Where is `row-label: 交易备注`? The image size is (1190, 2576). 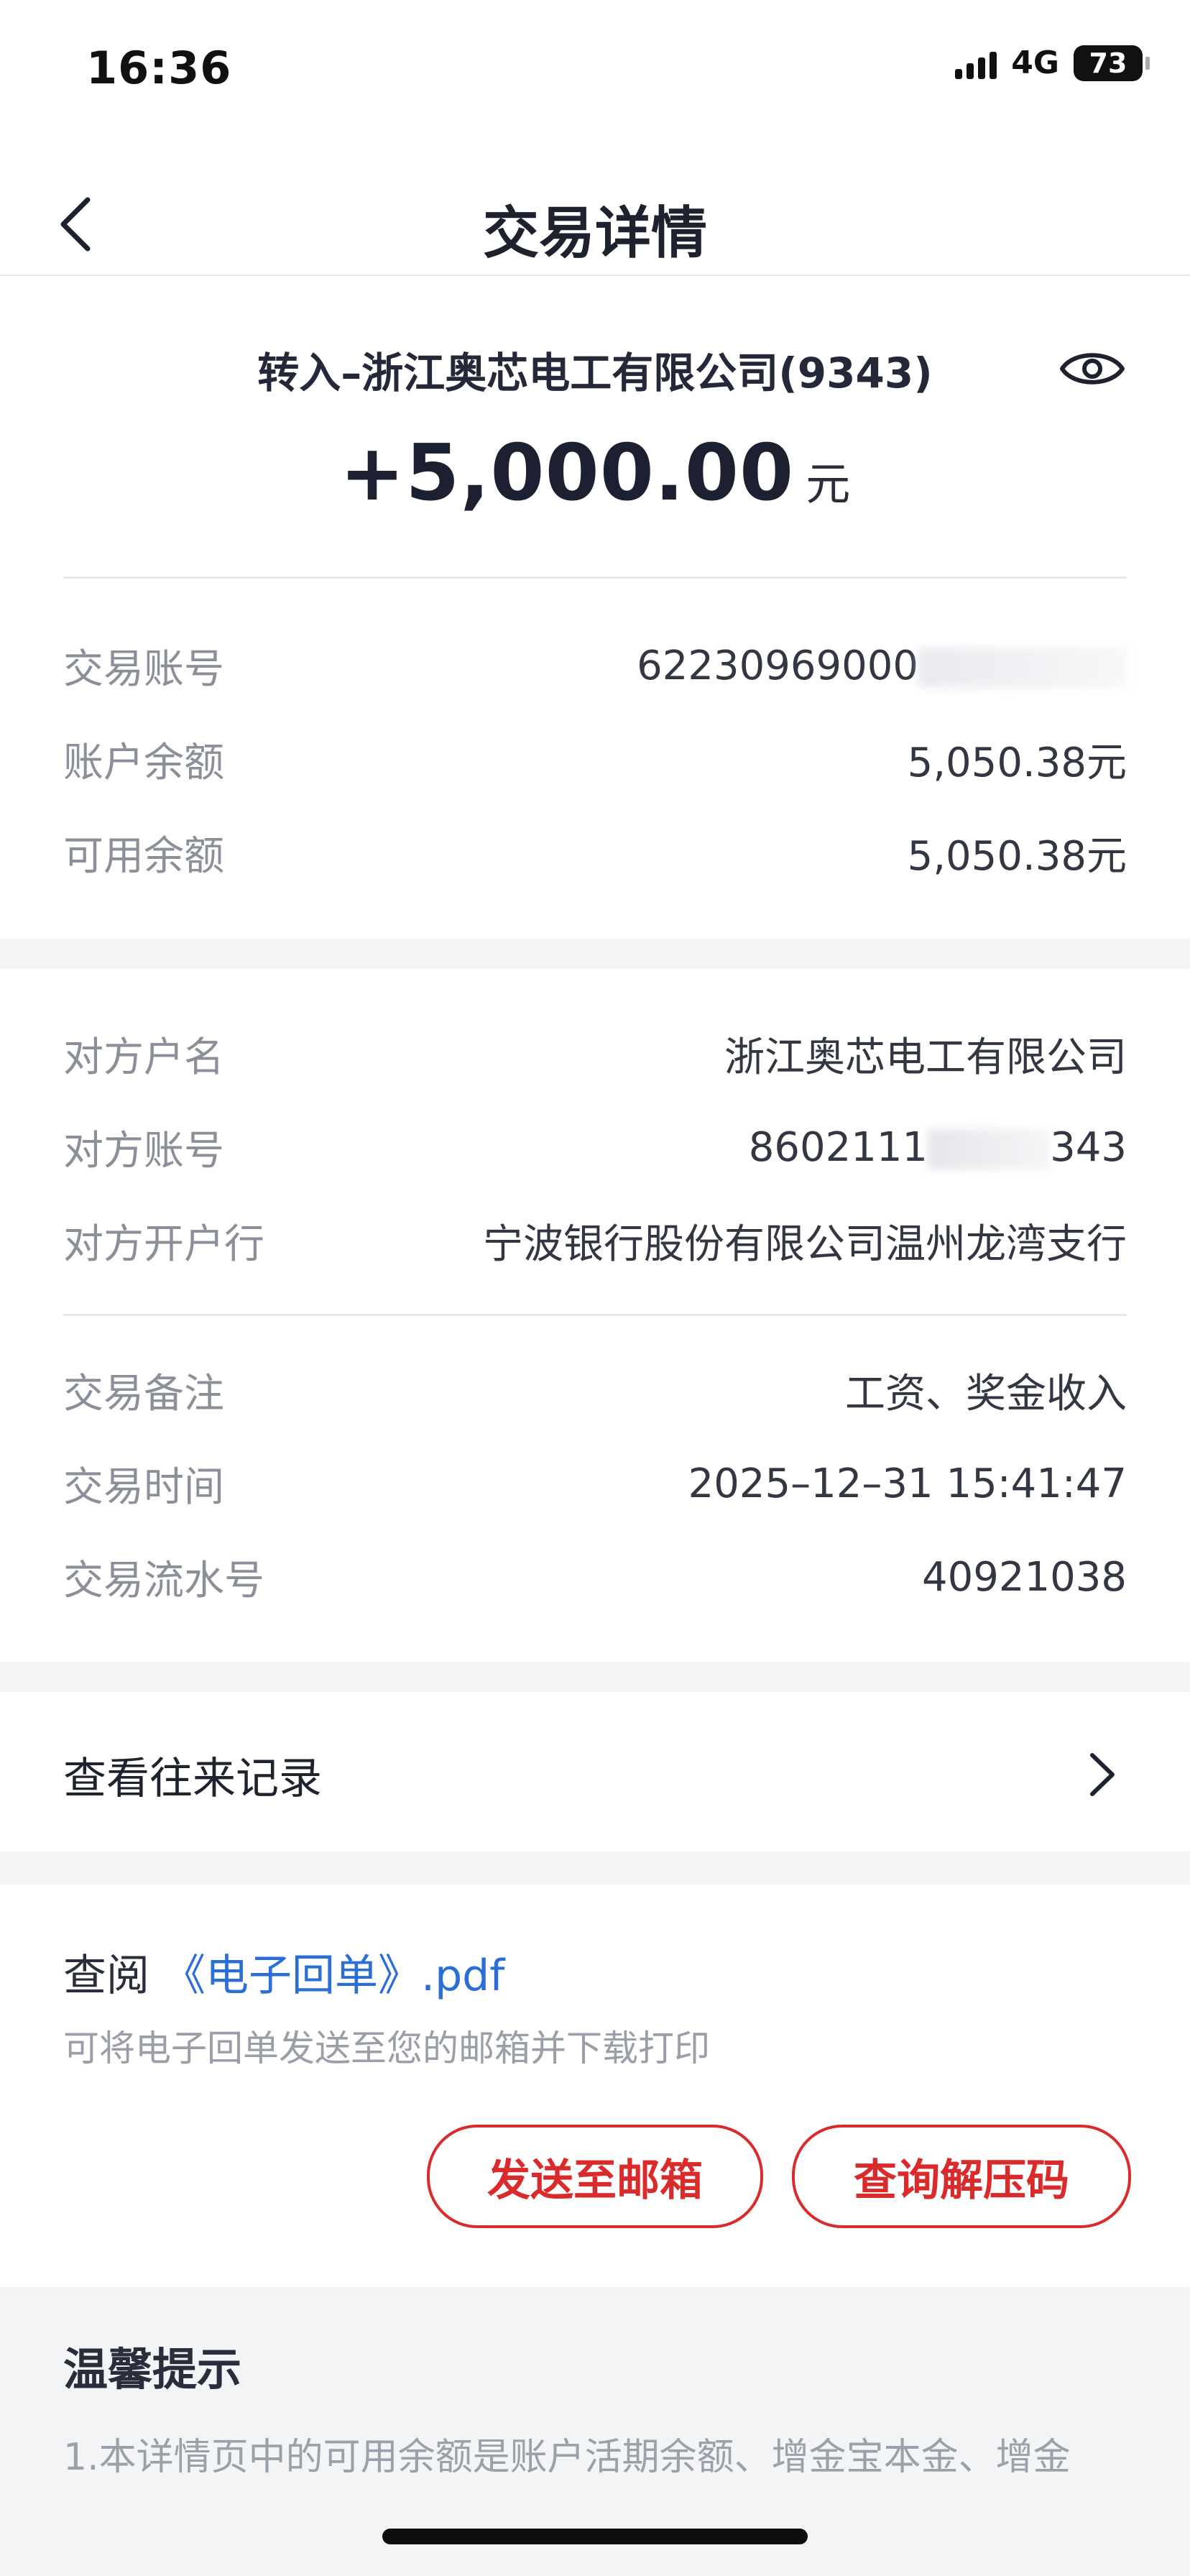
row-label: 交易备注 is located at coordinates (143, 1393).